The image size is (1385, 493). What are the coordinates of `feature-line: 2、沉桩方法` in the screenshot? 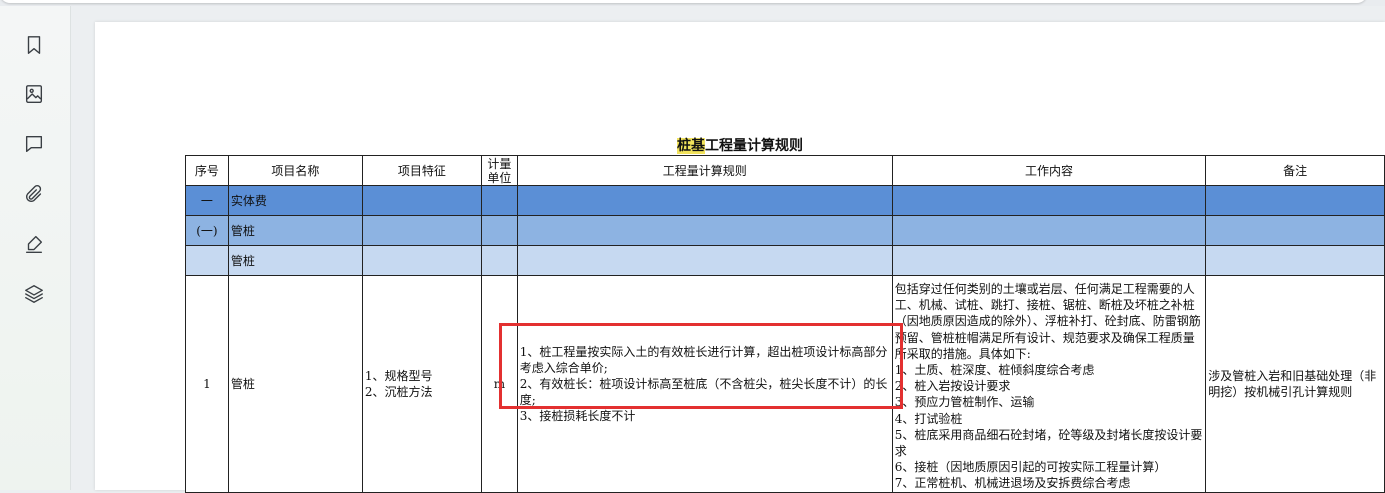 It's located at (398, 391).